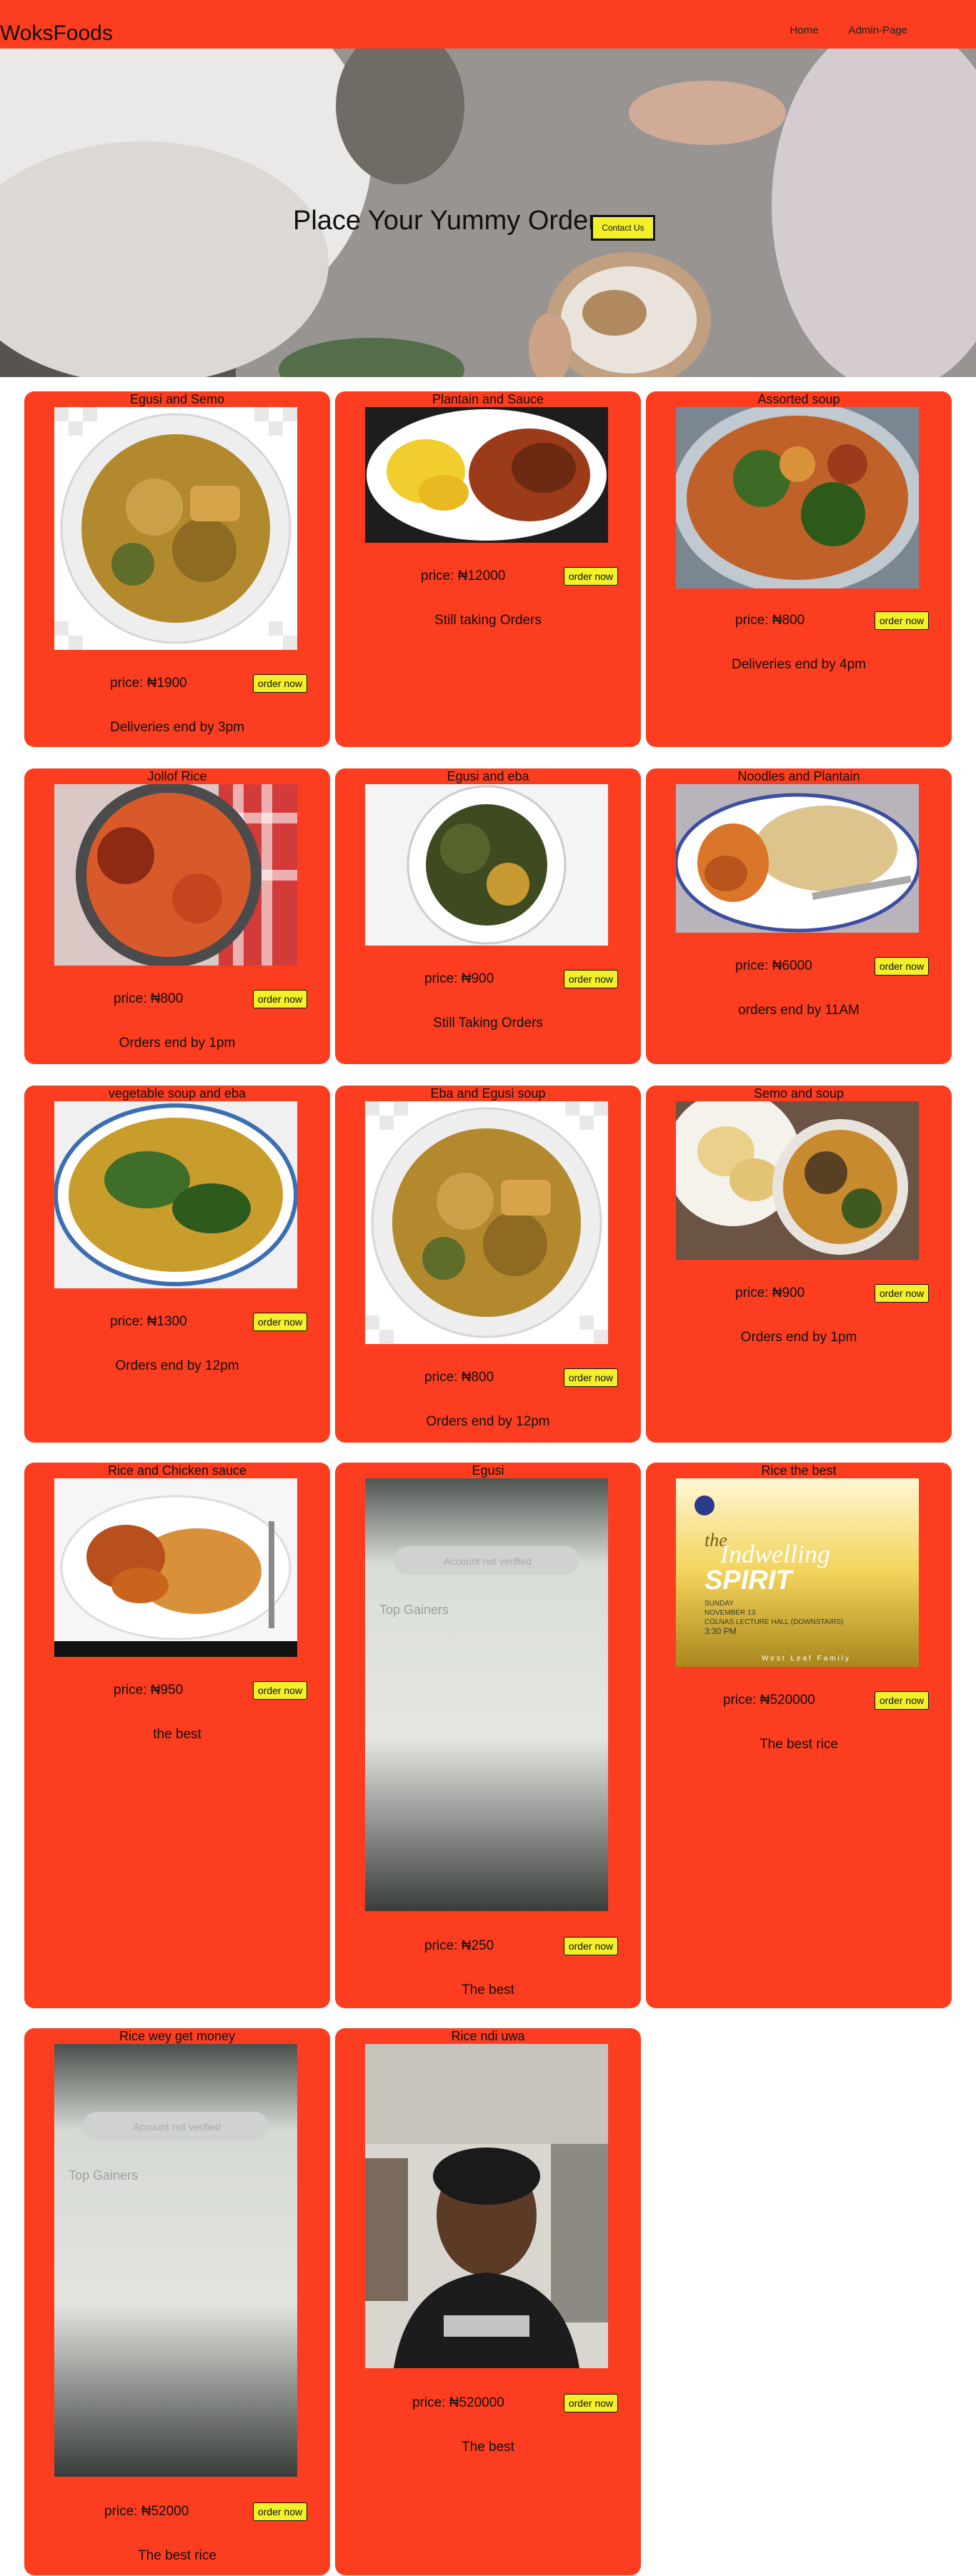 The width and height of the screenshot is (976, 2576). Describe the element at coordinates (799, 1470) in the screenshot. I see `product-name: Rice the best` at that location.